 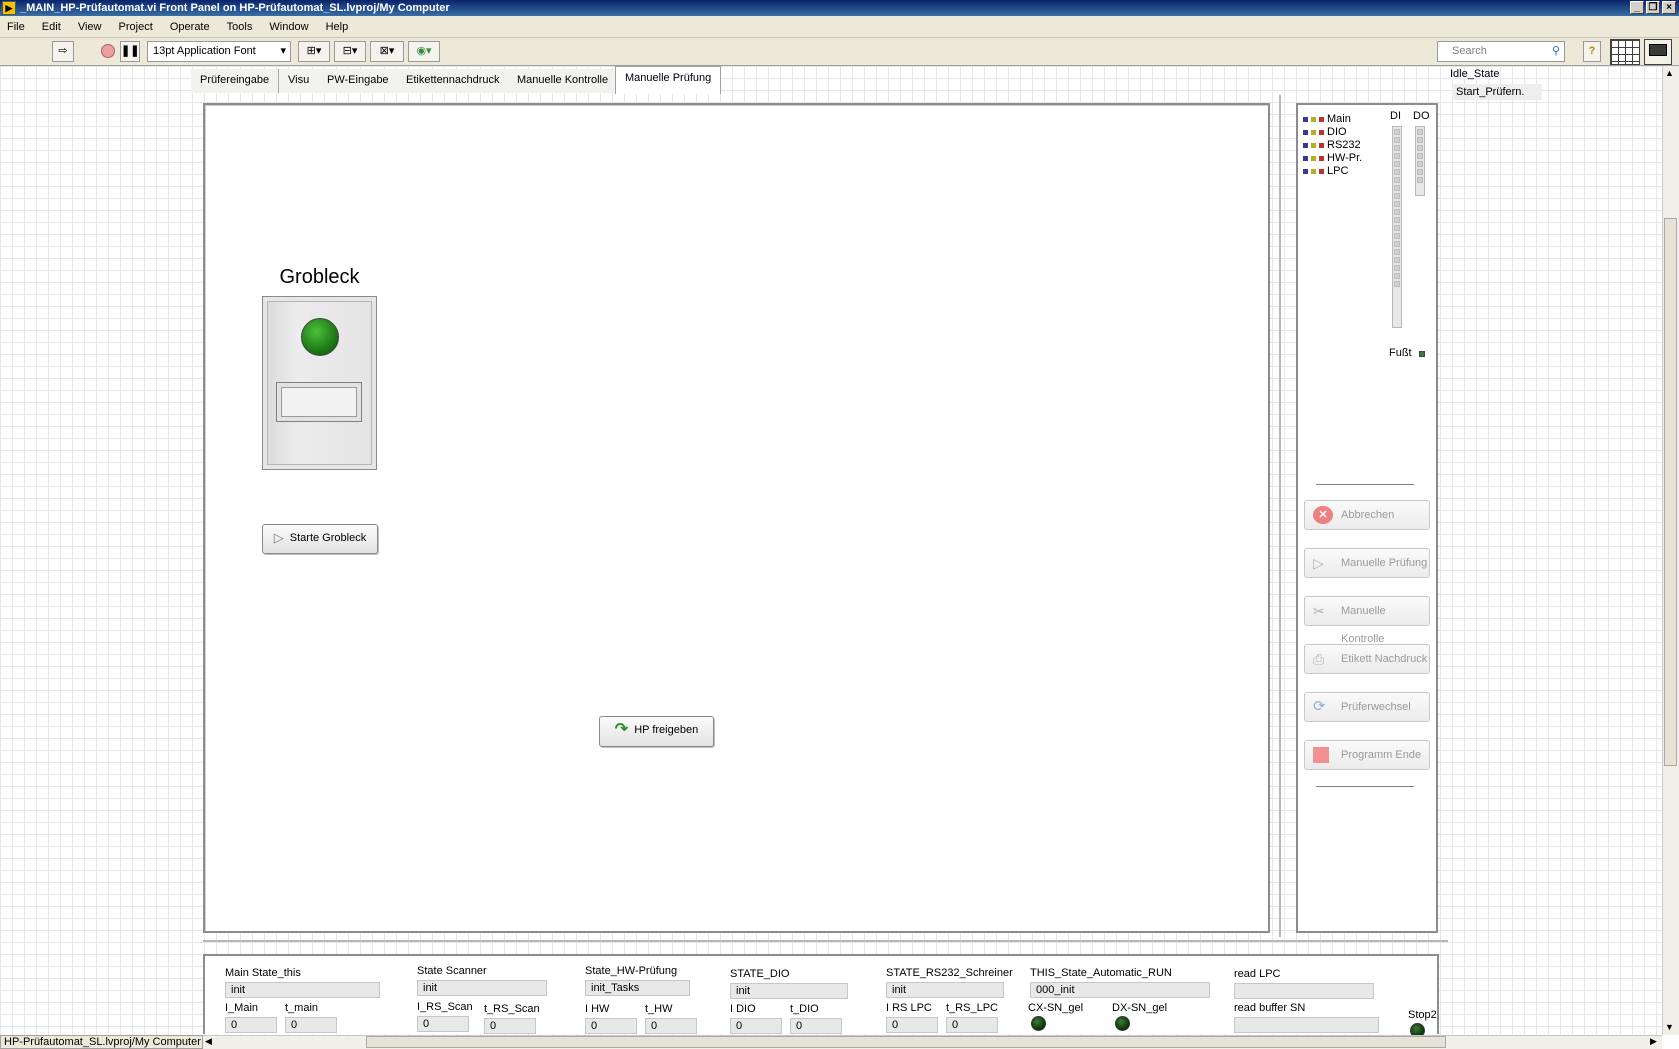 I want to click on legend-rs232: RS232, so click(x=1332, y=145).